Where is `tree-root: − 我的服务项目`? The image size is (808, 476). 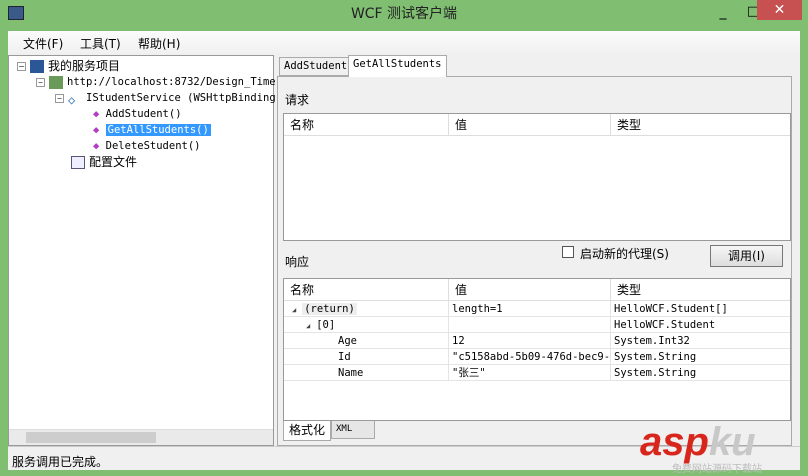 tree-root: − 我的服务项目 is located at coordinates (68, 66).